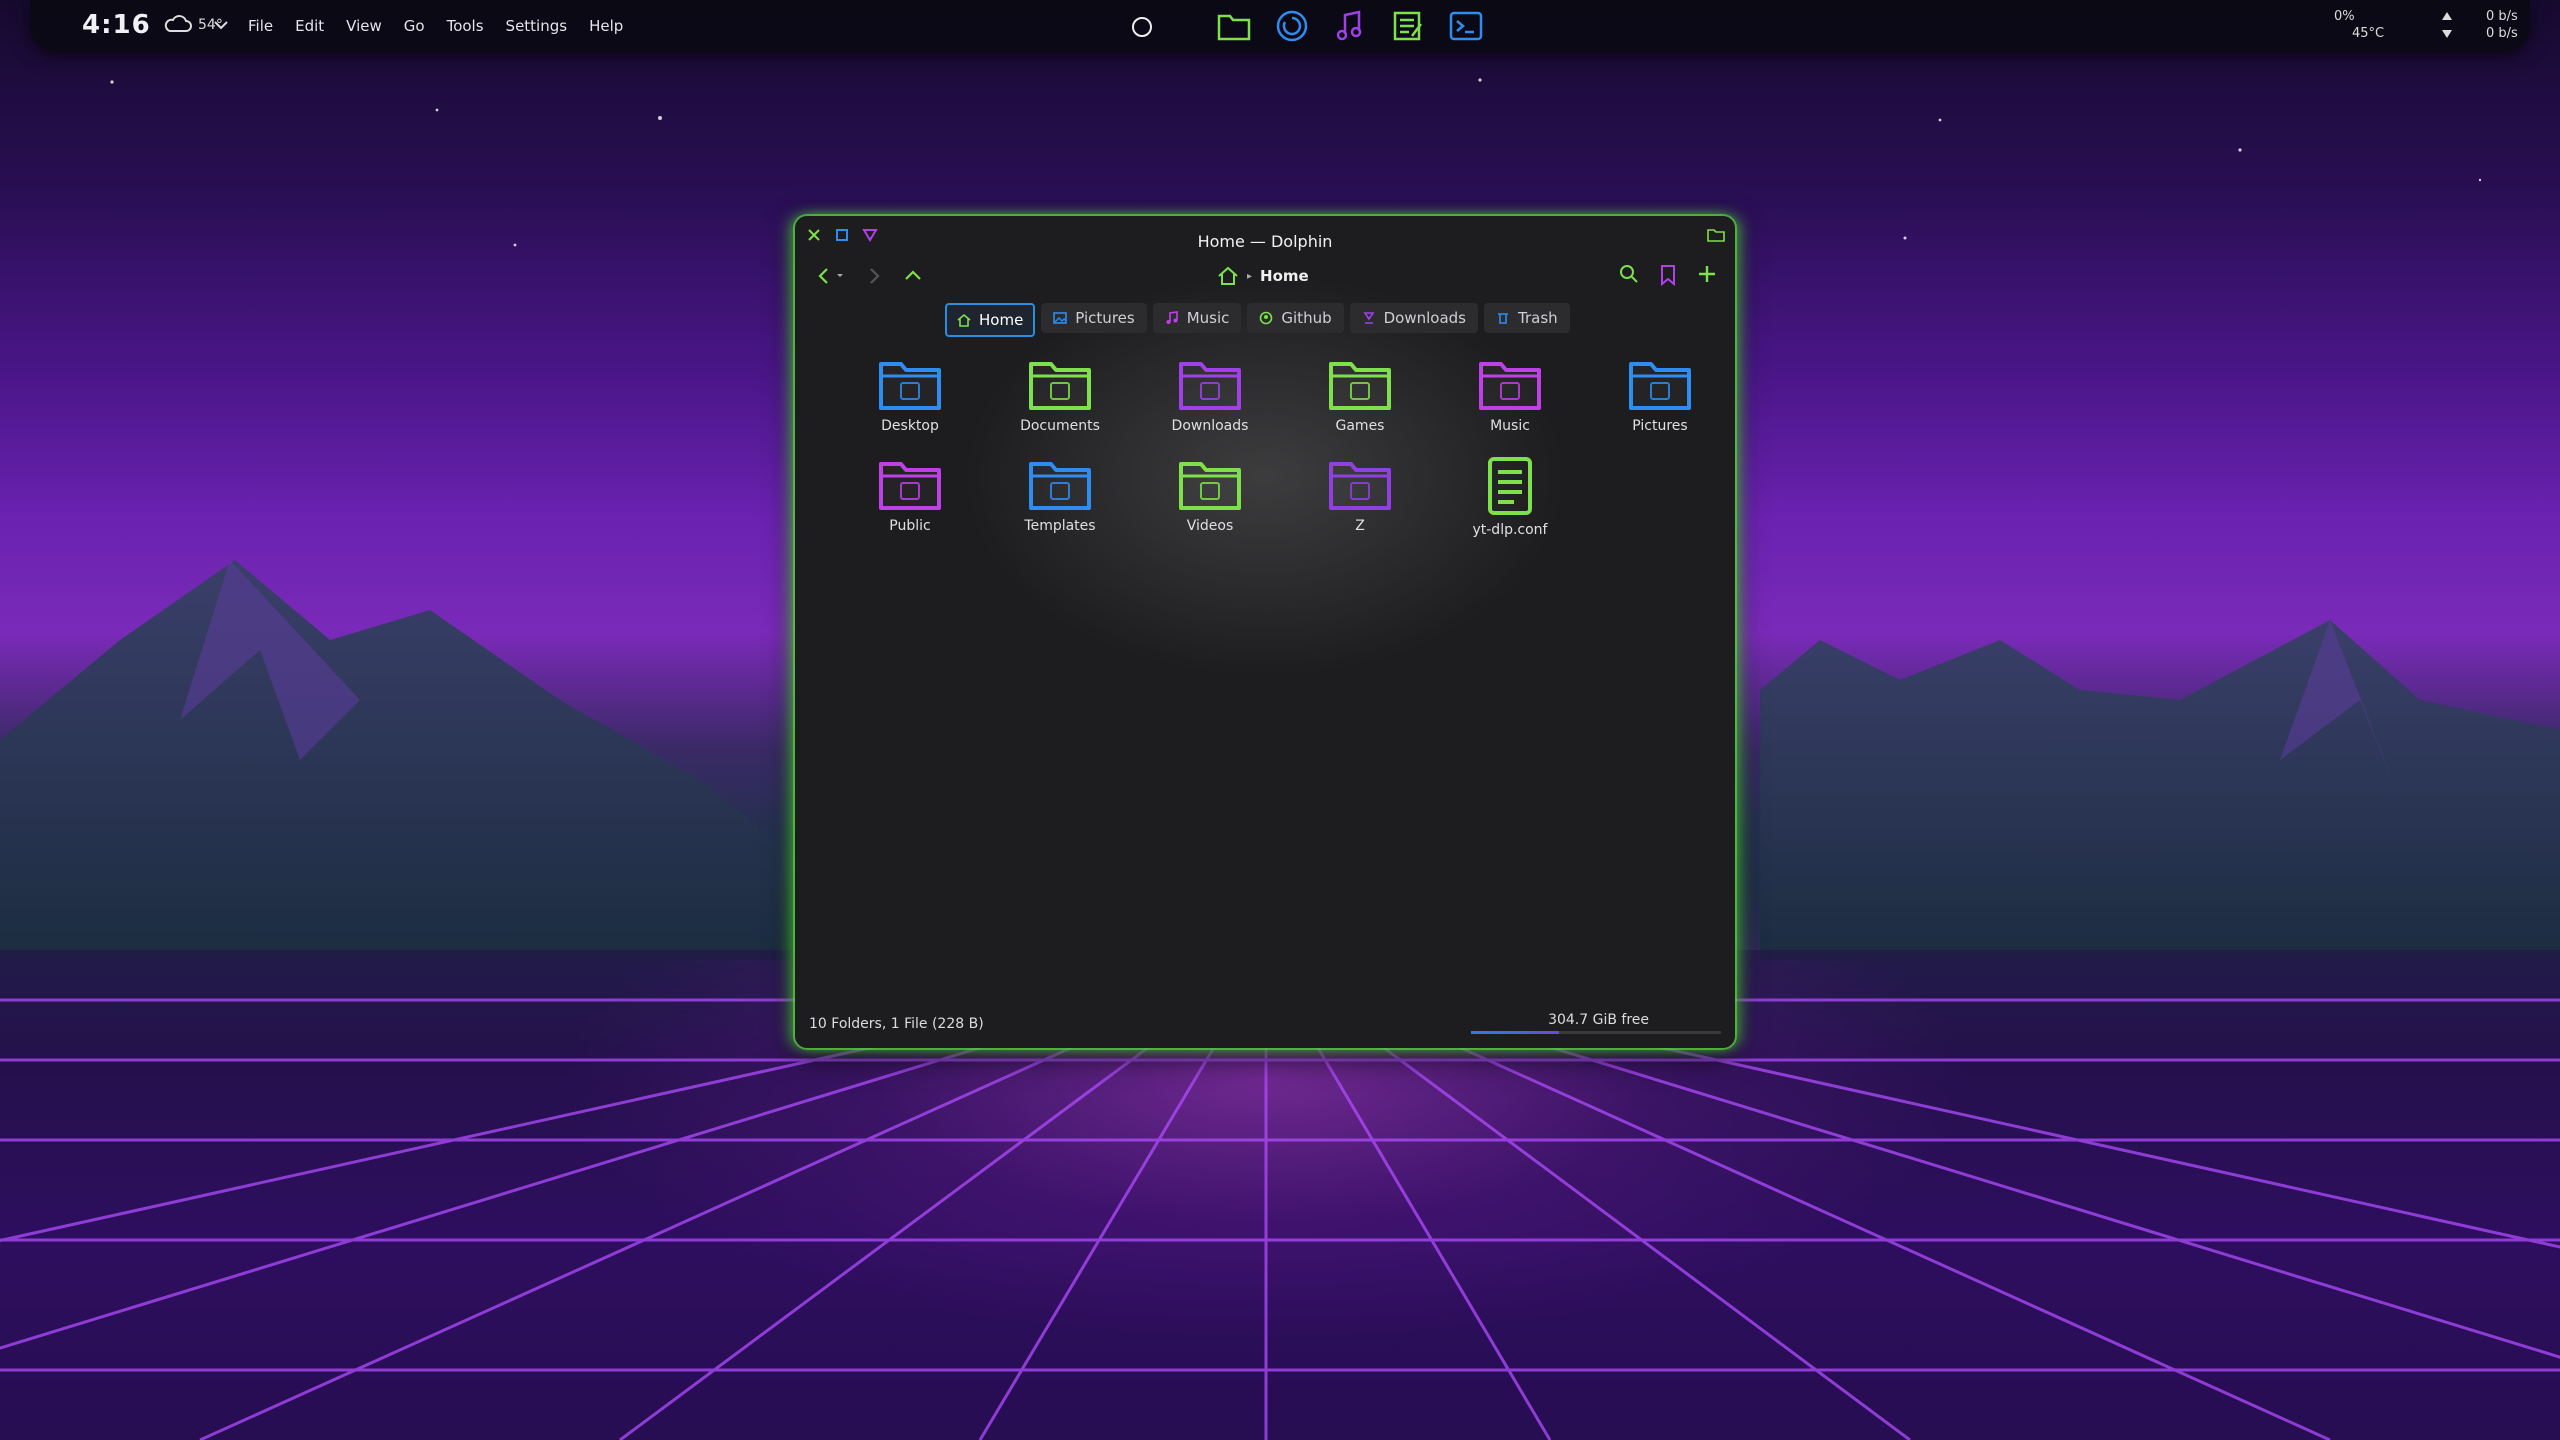 The height and width of the screenshot is (1440, 2560). What do you see at coordinates (1284, 276) in the screenshot?
I see `breadcrumb-home: Home` at bounding box center [1284, 276].